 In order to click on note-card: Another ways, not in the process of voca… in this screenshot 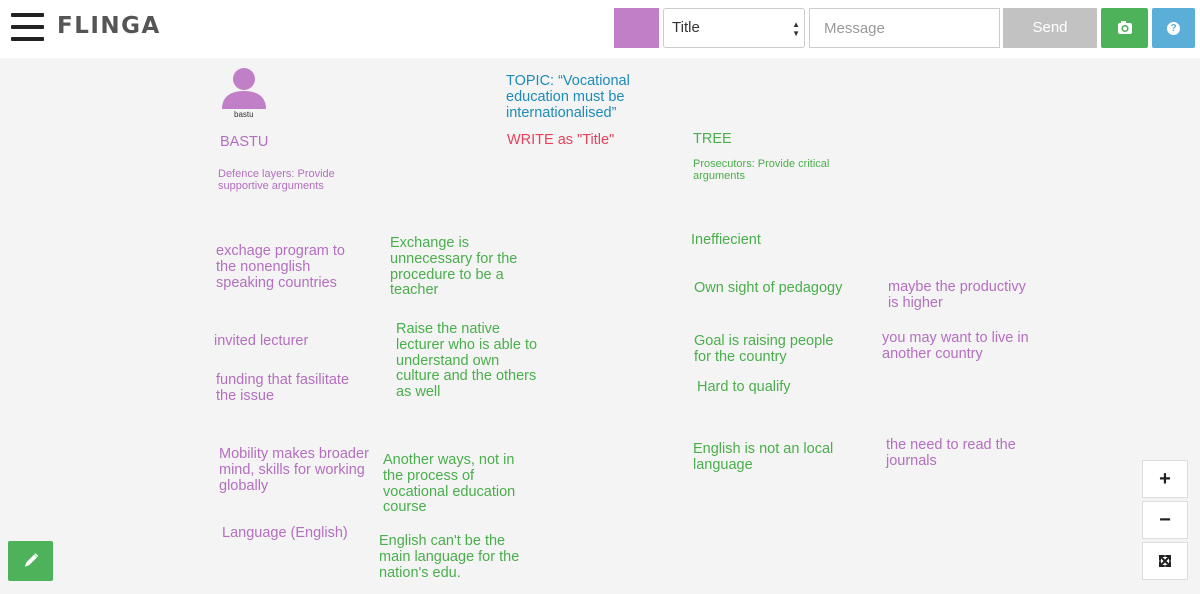, I will do `click(453, 484)`.